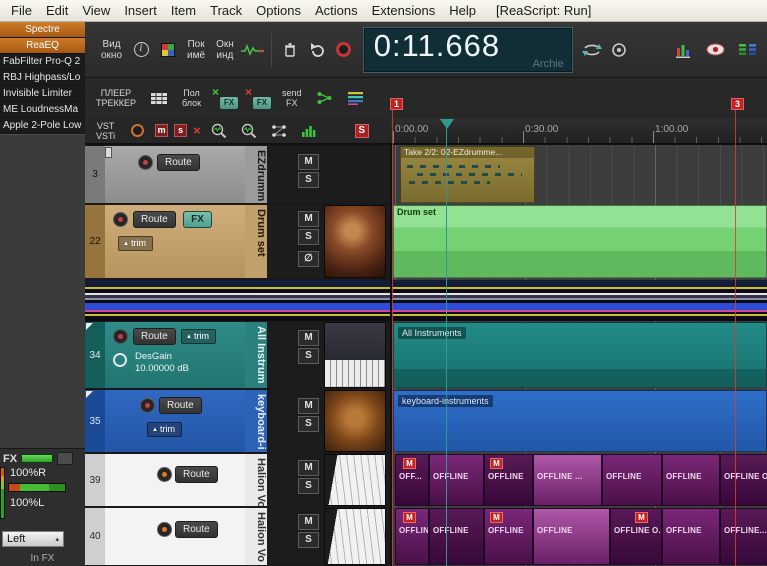 The image size is (767, 566). I want to click on fx-options-button, so click(65, 458).